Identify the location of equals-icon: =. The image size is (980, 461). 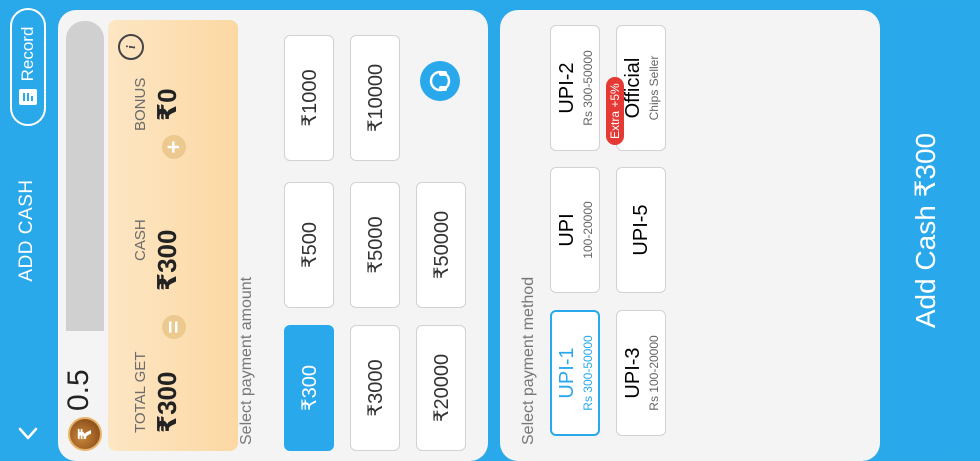
(173, 327).